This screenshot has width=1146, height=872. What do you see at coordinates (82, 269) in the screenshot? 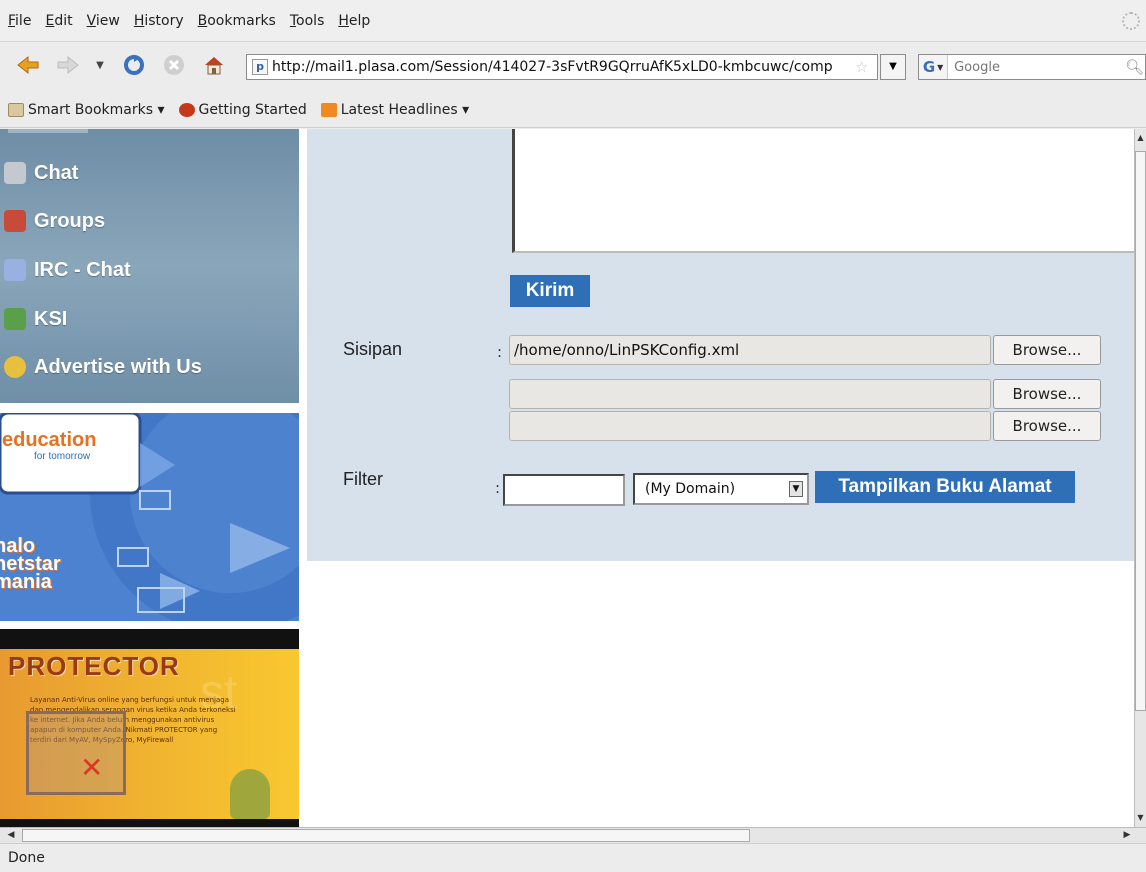
I see `sidebar-item-label: IRC - Chat` at bounding box center [82, 269].